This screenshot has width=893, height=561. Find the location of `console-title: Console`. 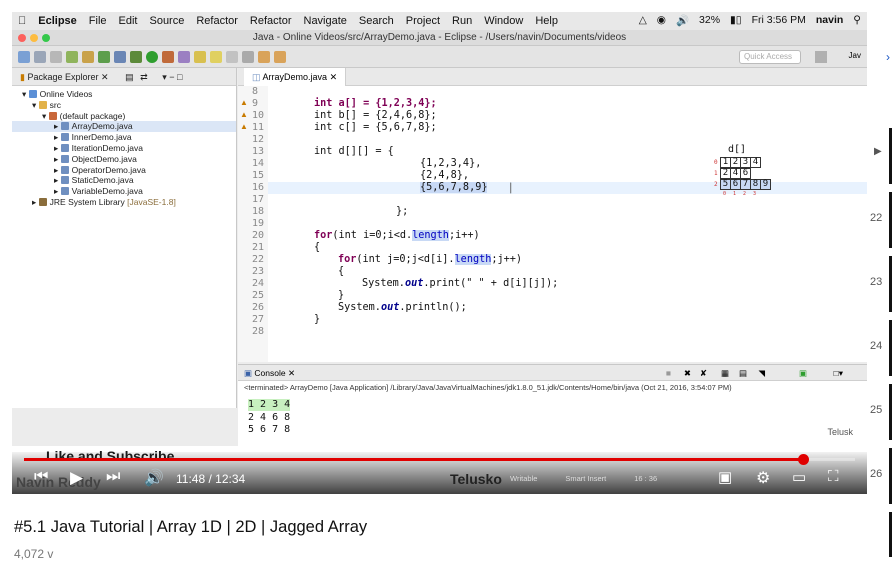

console-title: Console is located at coordinates (269, 373).